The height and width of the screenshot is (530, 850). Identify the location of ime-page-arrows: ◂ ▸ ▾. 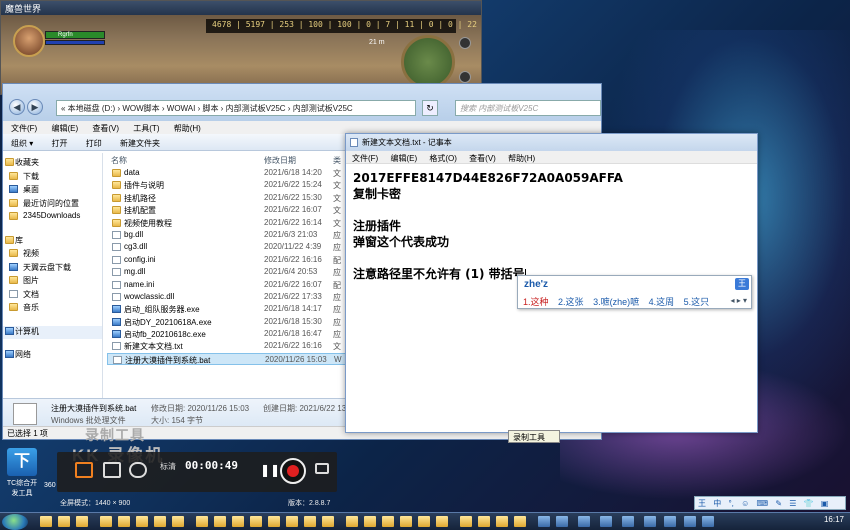
(739, 300).